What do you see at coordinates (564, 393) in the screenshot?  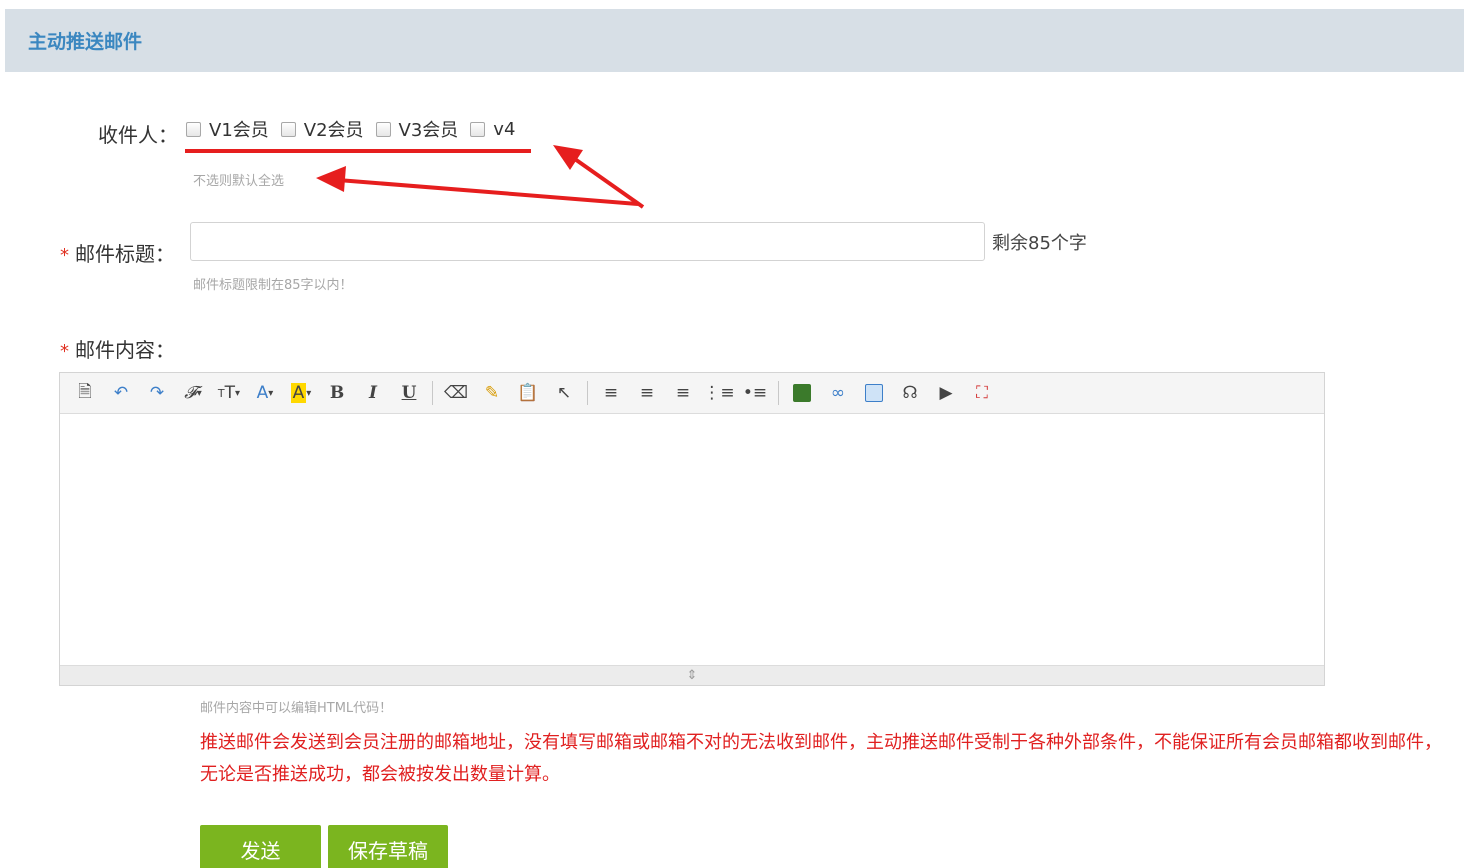 I see `select-all-icon: ↖` at bounding box center [564, 393].